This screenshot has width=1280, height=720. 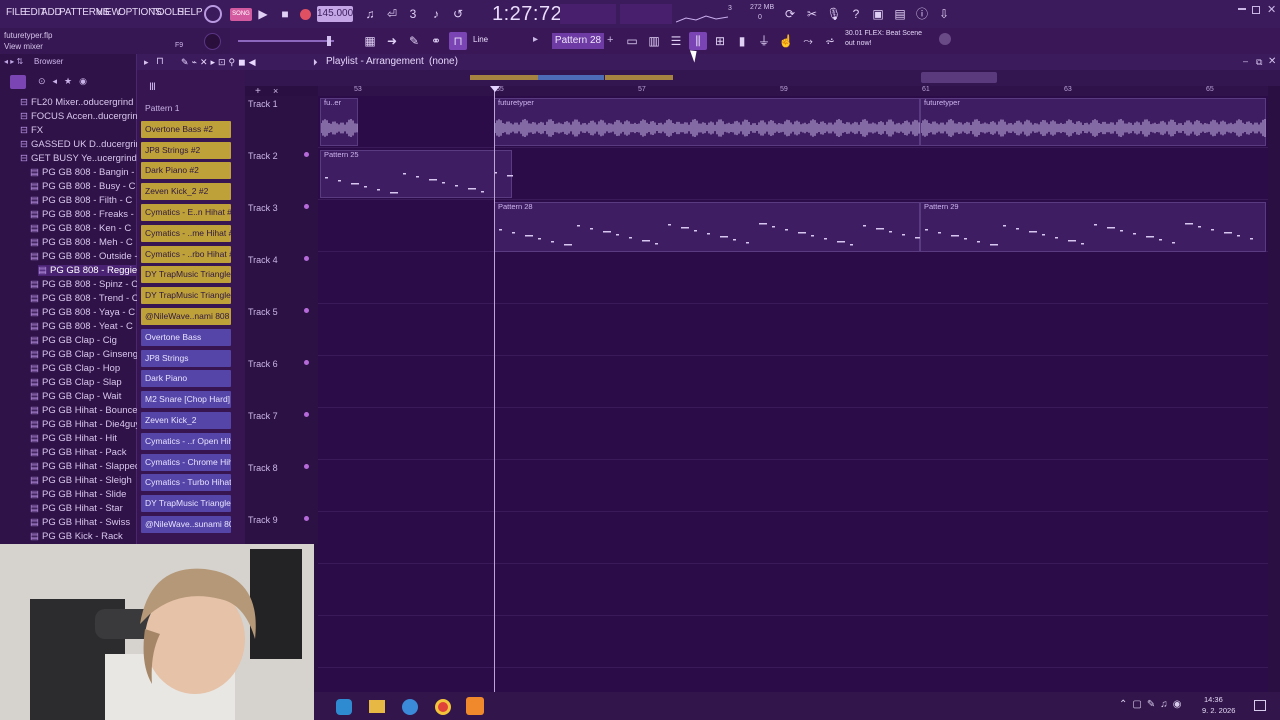 I want to click on overview-strip, so click(x=762, y=78).